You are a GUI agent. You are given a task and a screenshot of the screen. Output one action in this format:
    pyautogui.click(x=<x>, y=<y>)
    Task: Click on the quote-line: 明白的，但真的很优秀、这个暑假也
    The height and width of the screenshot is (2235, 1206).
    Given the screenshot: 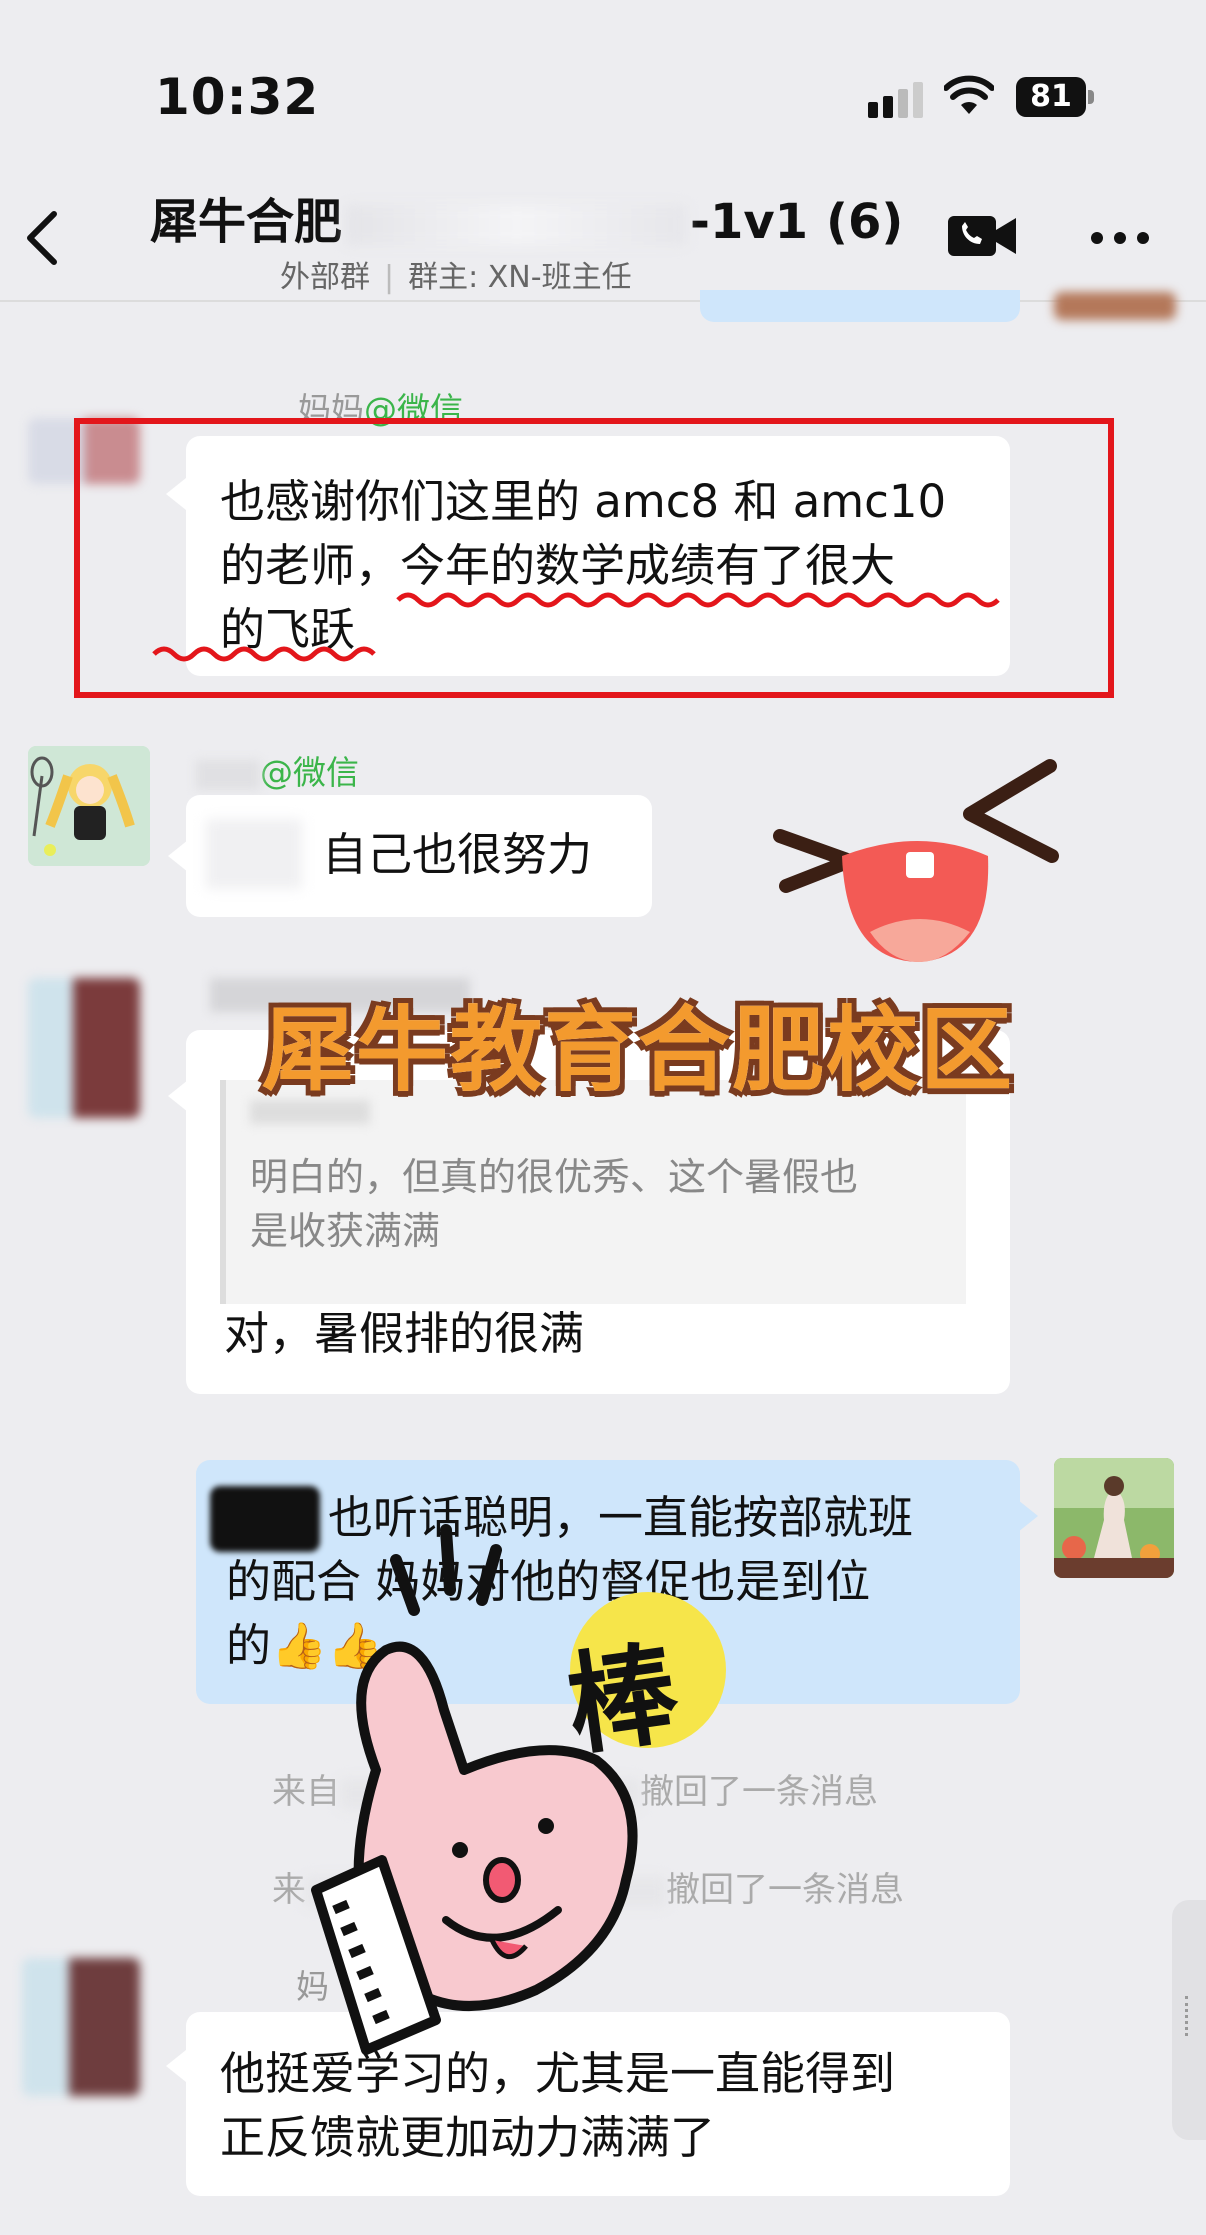 What is the action you would take?
    pyautogui.click(x=554, y=1177)
    